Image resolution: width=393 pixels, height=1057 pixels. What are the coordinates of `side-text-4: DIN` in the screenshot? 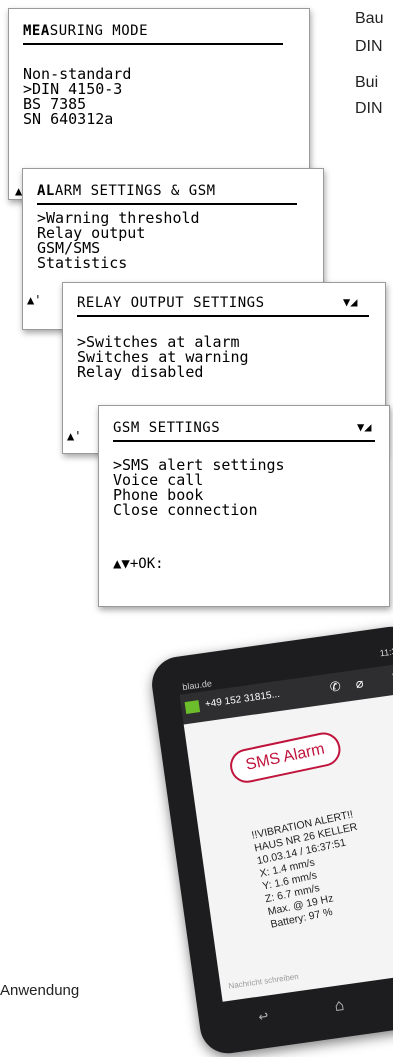 It's located at (369, 108).